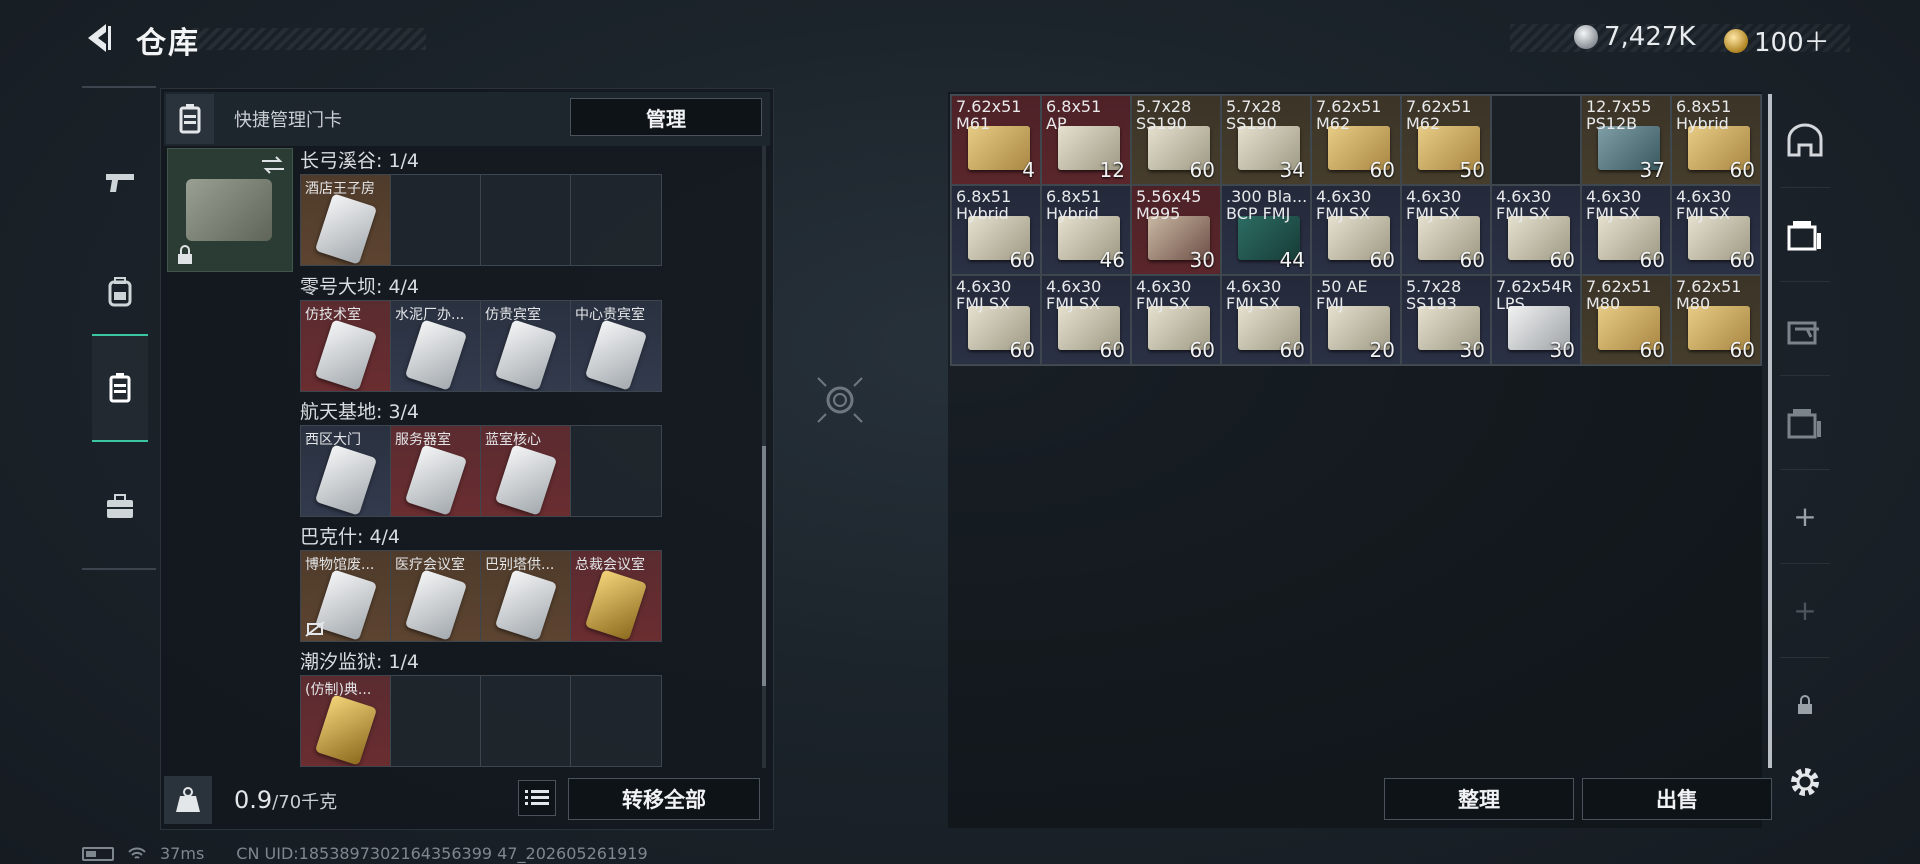 The height and width of the screenshot is (864, 1920). Describe the element at coordinates (120, 292) in the screenshot. I see `nav-equipment` at that location.